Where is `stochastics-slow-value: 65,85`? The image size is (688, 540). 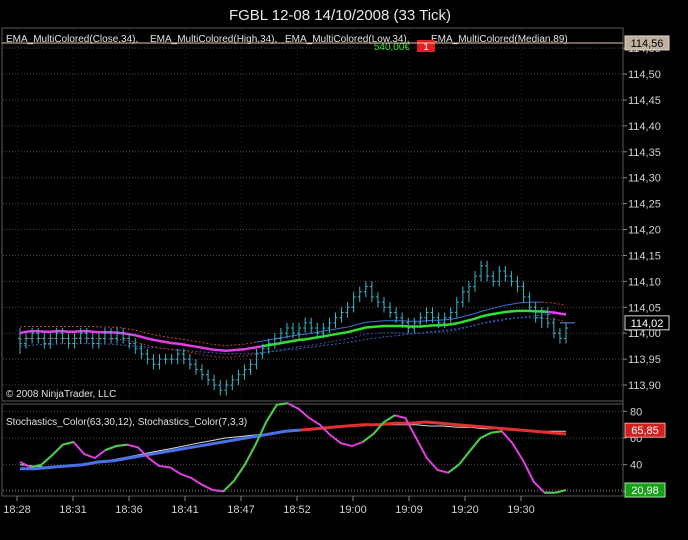 stochastics-slow-value: 65,85 is located at coordinates (645, 431).